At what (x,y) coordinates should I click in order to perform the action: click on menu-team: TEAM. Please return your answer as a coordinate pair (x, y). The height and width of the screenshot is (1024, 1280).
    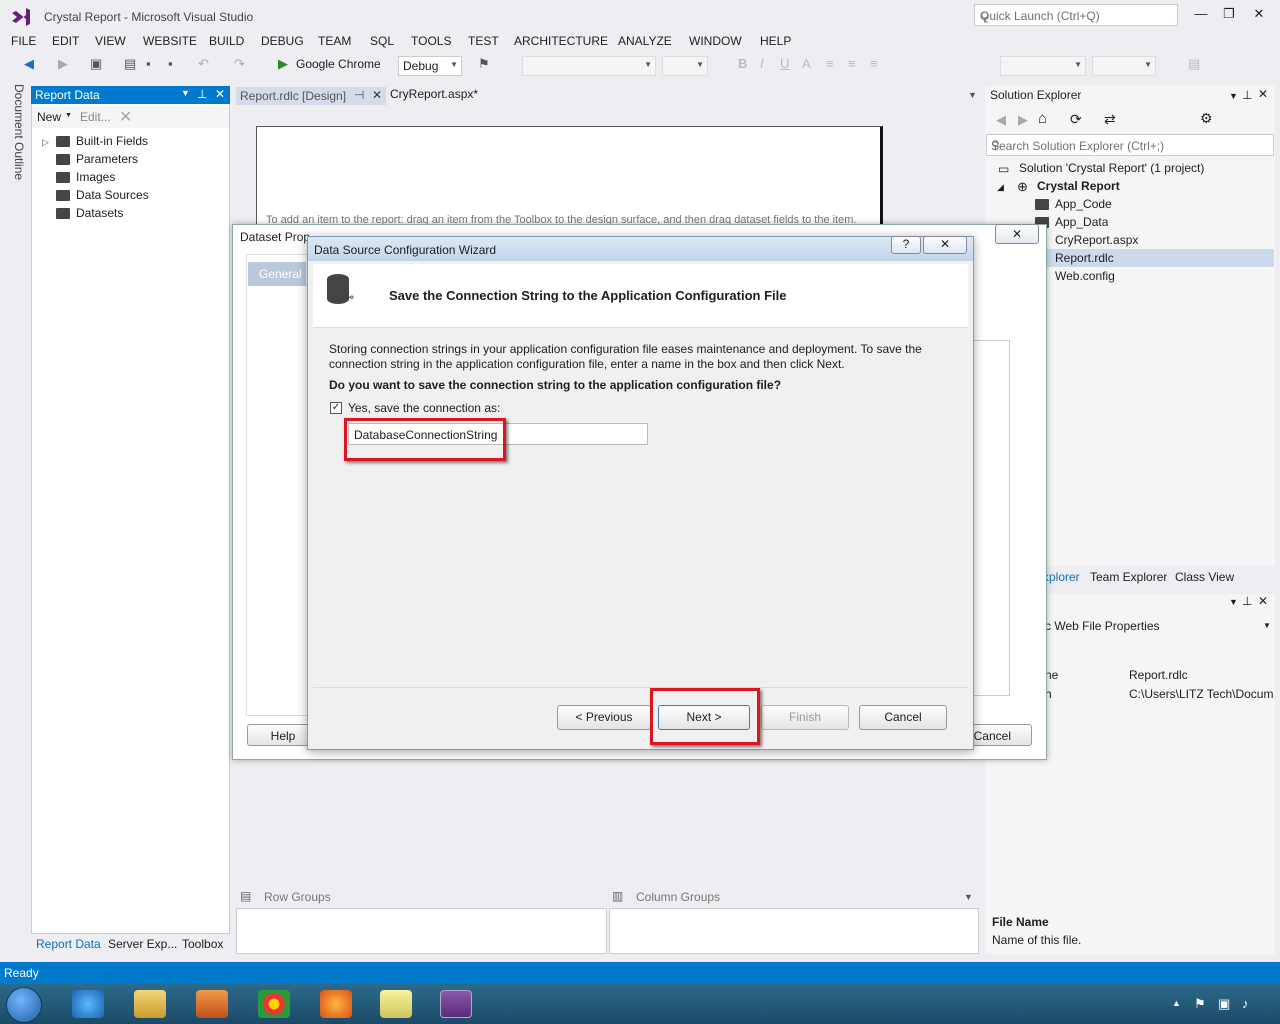
    Looking at the image, I should click on (334, 41).